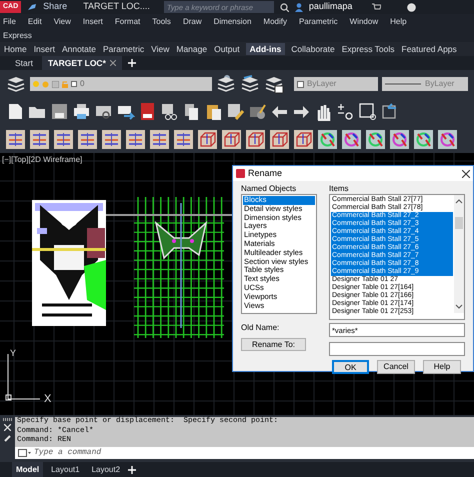 This screenshot has height=477, width=474. I want to click on layer-previous-icon, so click(250, 84).